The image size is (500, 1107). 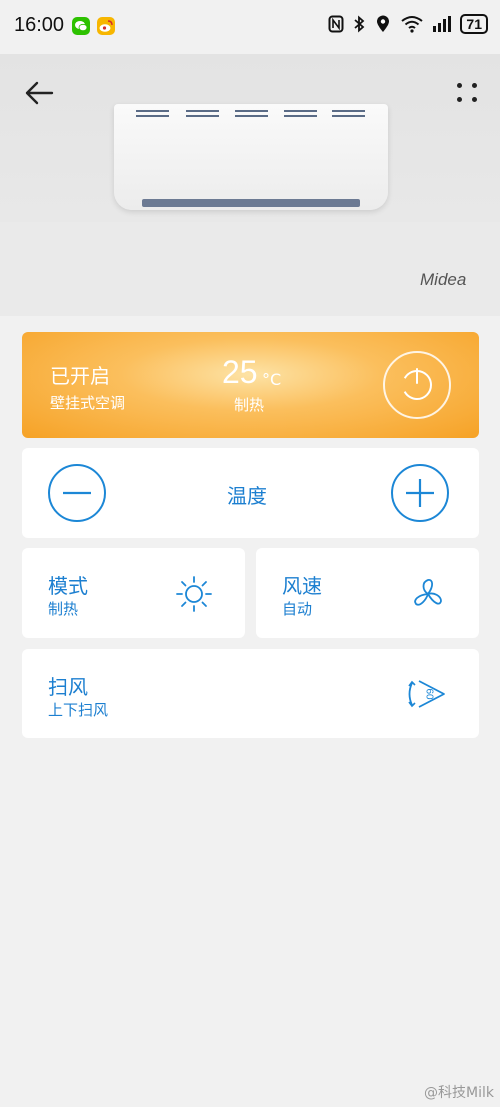 I want to click on wind-speed-value: 自动, so click(x=297, y=609).